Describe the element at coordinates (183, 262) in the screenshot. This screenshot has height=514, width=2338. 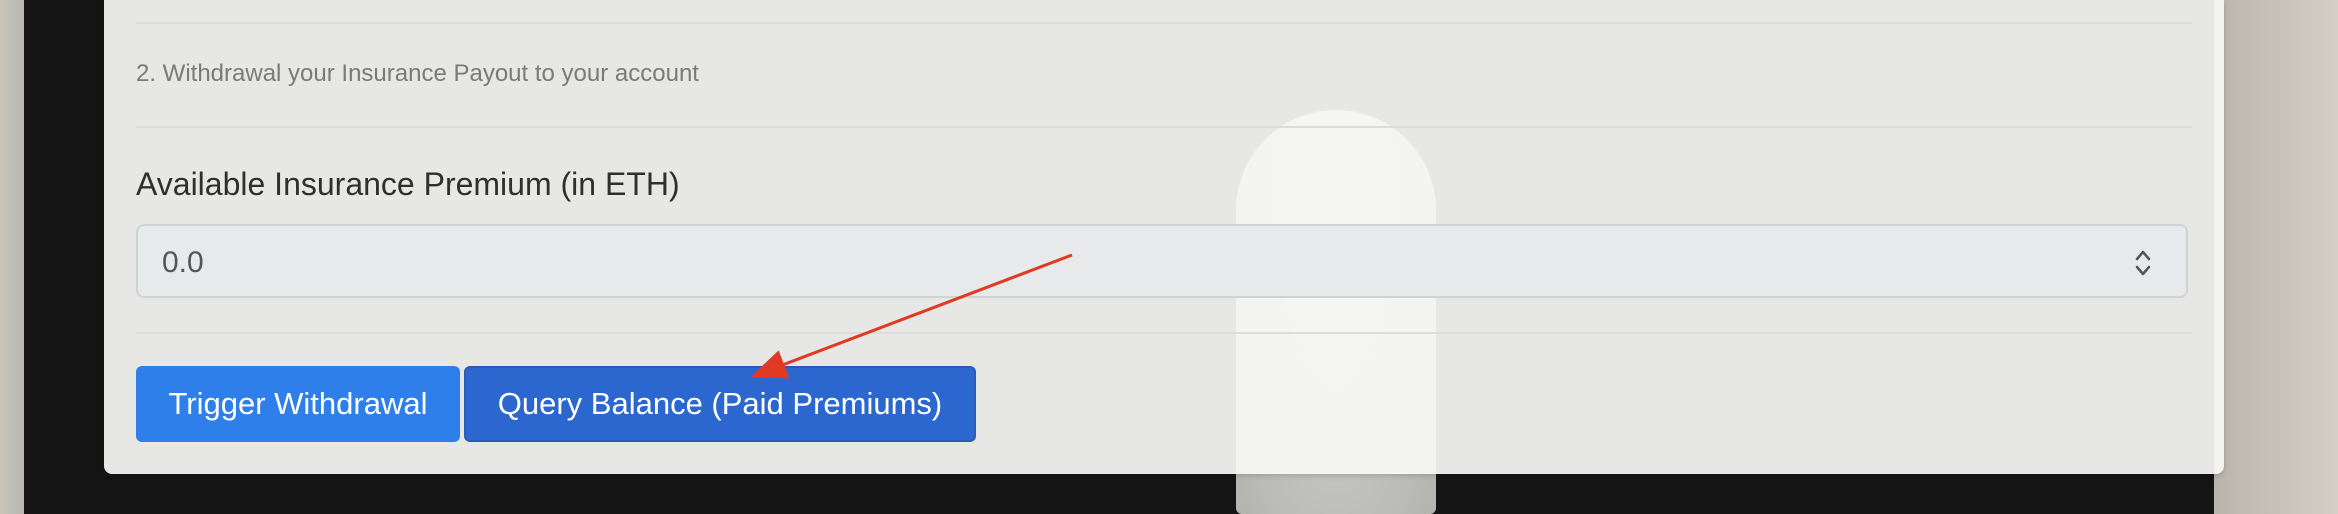
I see `premium-value: 0.0` at that location.